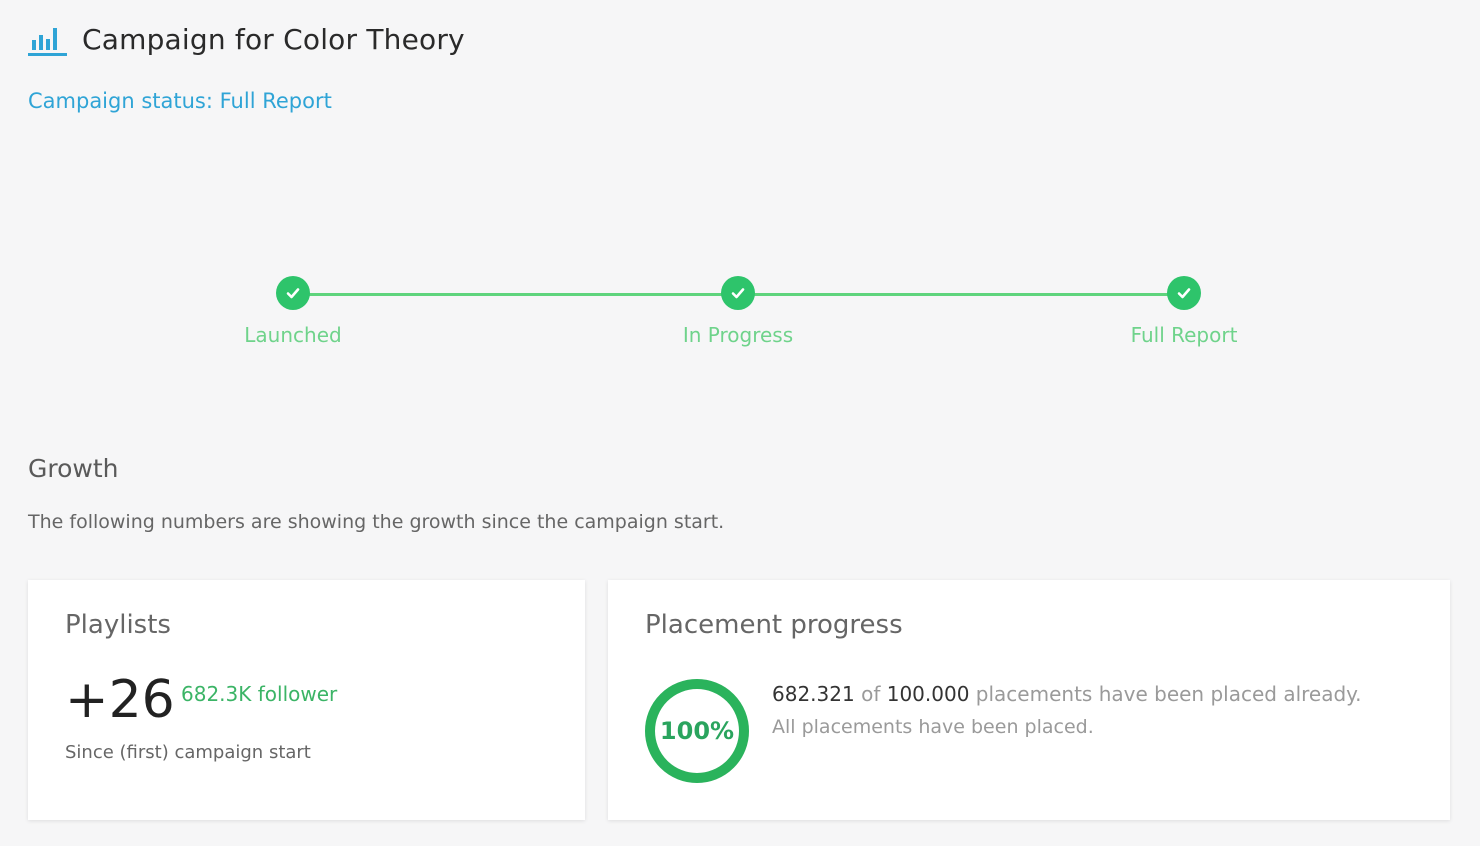  Describe the element at coordinates (47, 42) in the screenshot. I see `bar-chart-icon` at that location.